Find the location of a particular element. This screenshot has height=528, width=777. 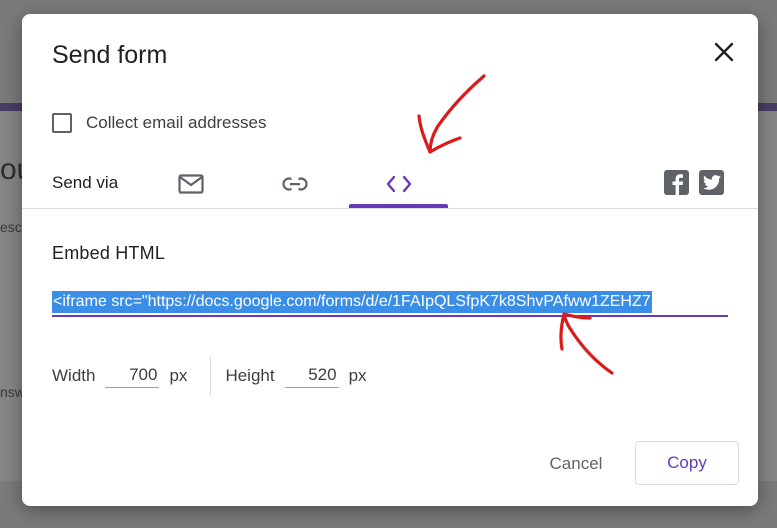

dialog-title: Send form is located at coordinates (110, 55).